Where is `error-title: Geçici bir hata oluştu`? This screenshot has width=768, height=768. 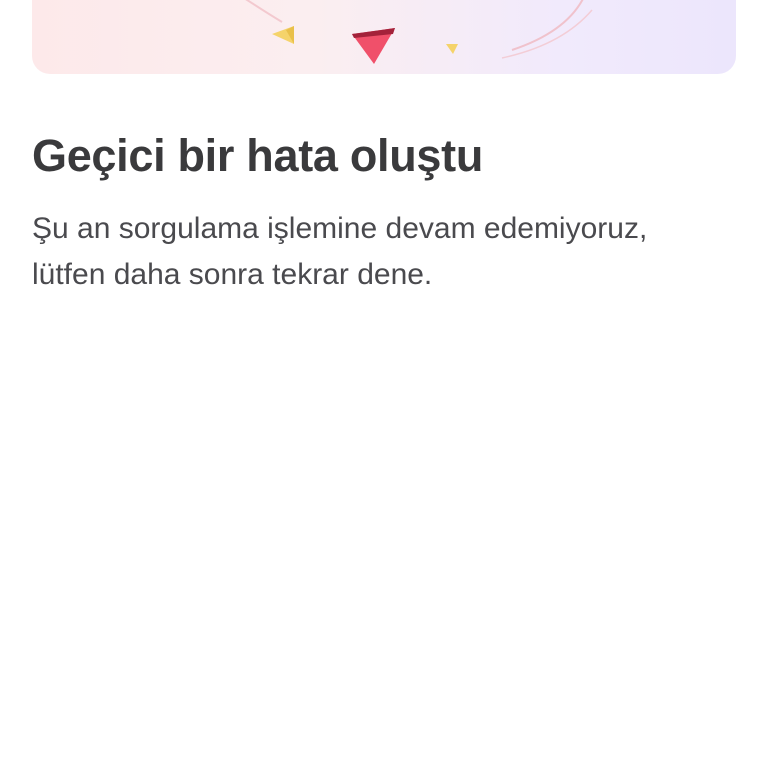
error-title: Geçici bir hata oluştu is located at coordinates (258, 155).